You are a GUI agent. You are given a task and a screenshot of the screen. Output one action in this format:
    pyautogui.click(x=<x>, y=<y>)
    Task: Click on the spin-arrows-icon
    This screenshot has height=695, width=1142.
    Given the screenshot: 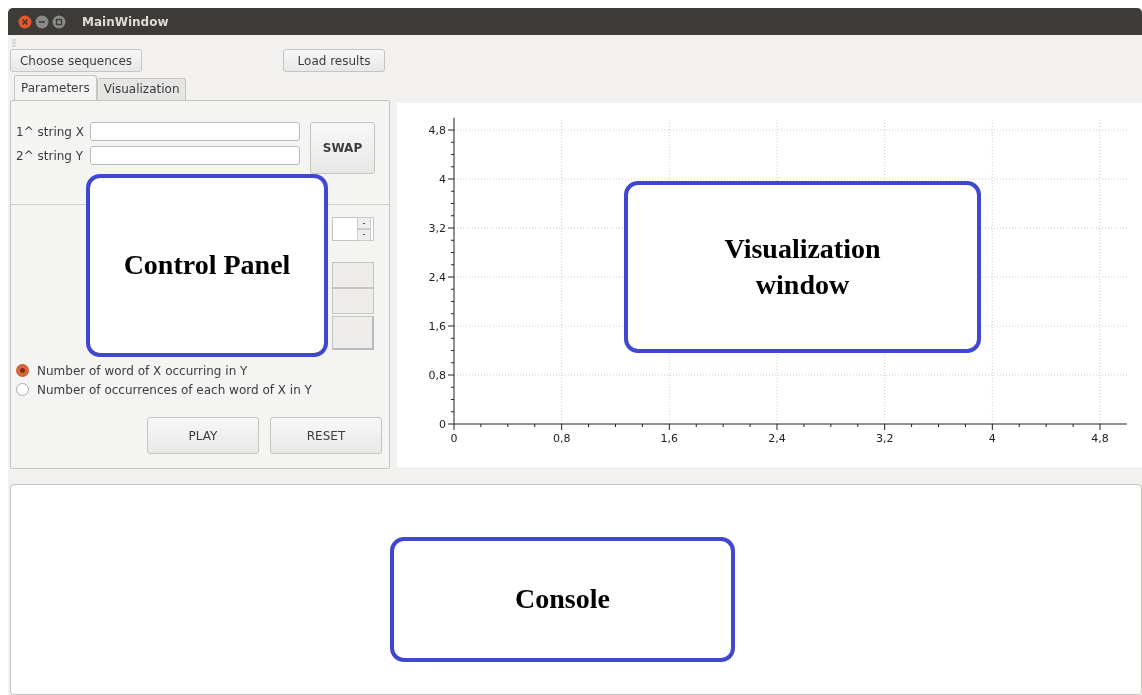 What is the action you would take?
    pyautogui.click(x=364, y=229)
    